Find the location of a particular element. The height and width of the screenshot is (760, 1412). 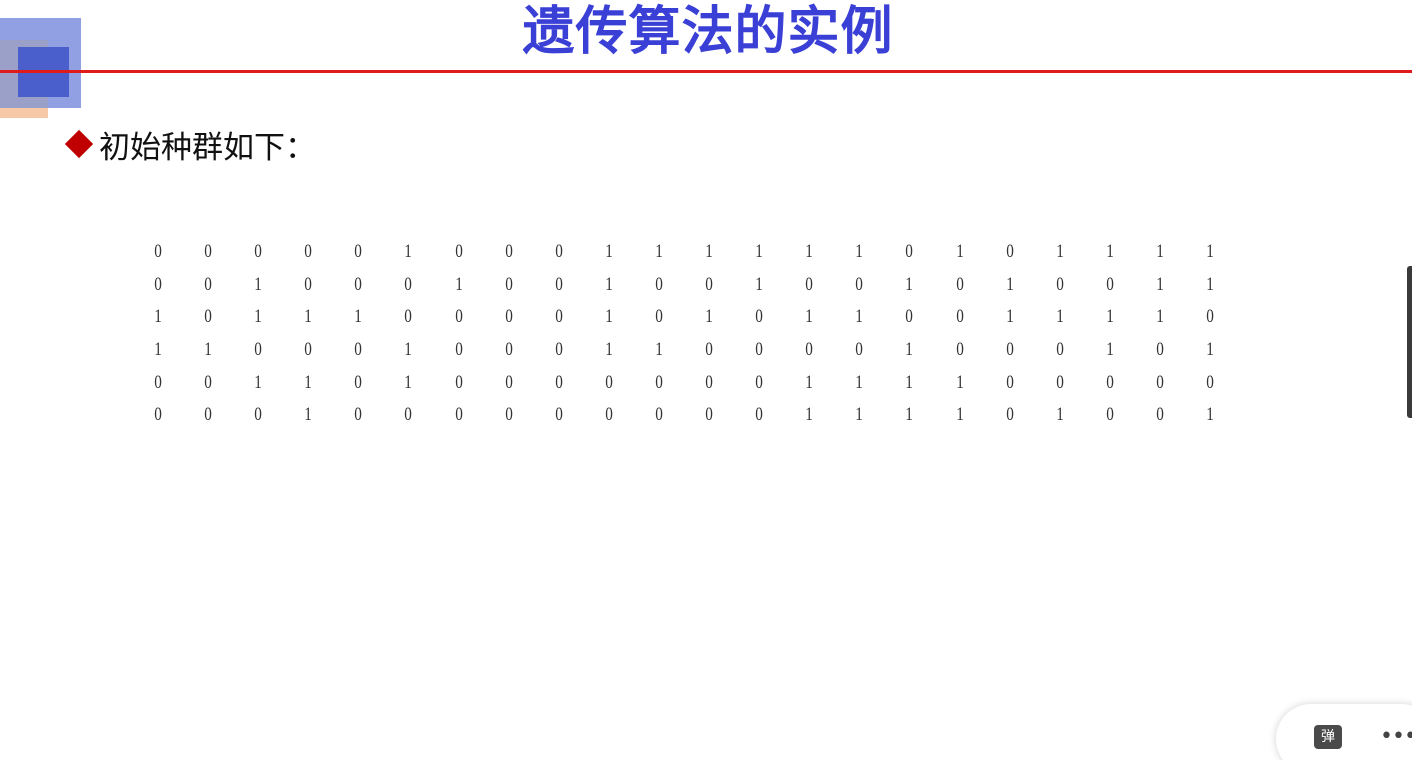

side-scroll-handle is located at coordinates (1409, 342).